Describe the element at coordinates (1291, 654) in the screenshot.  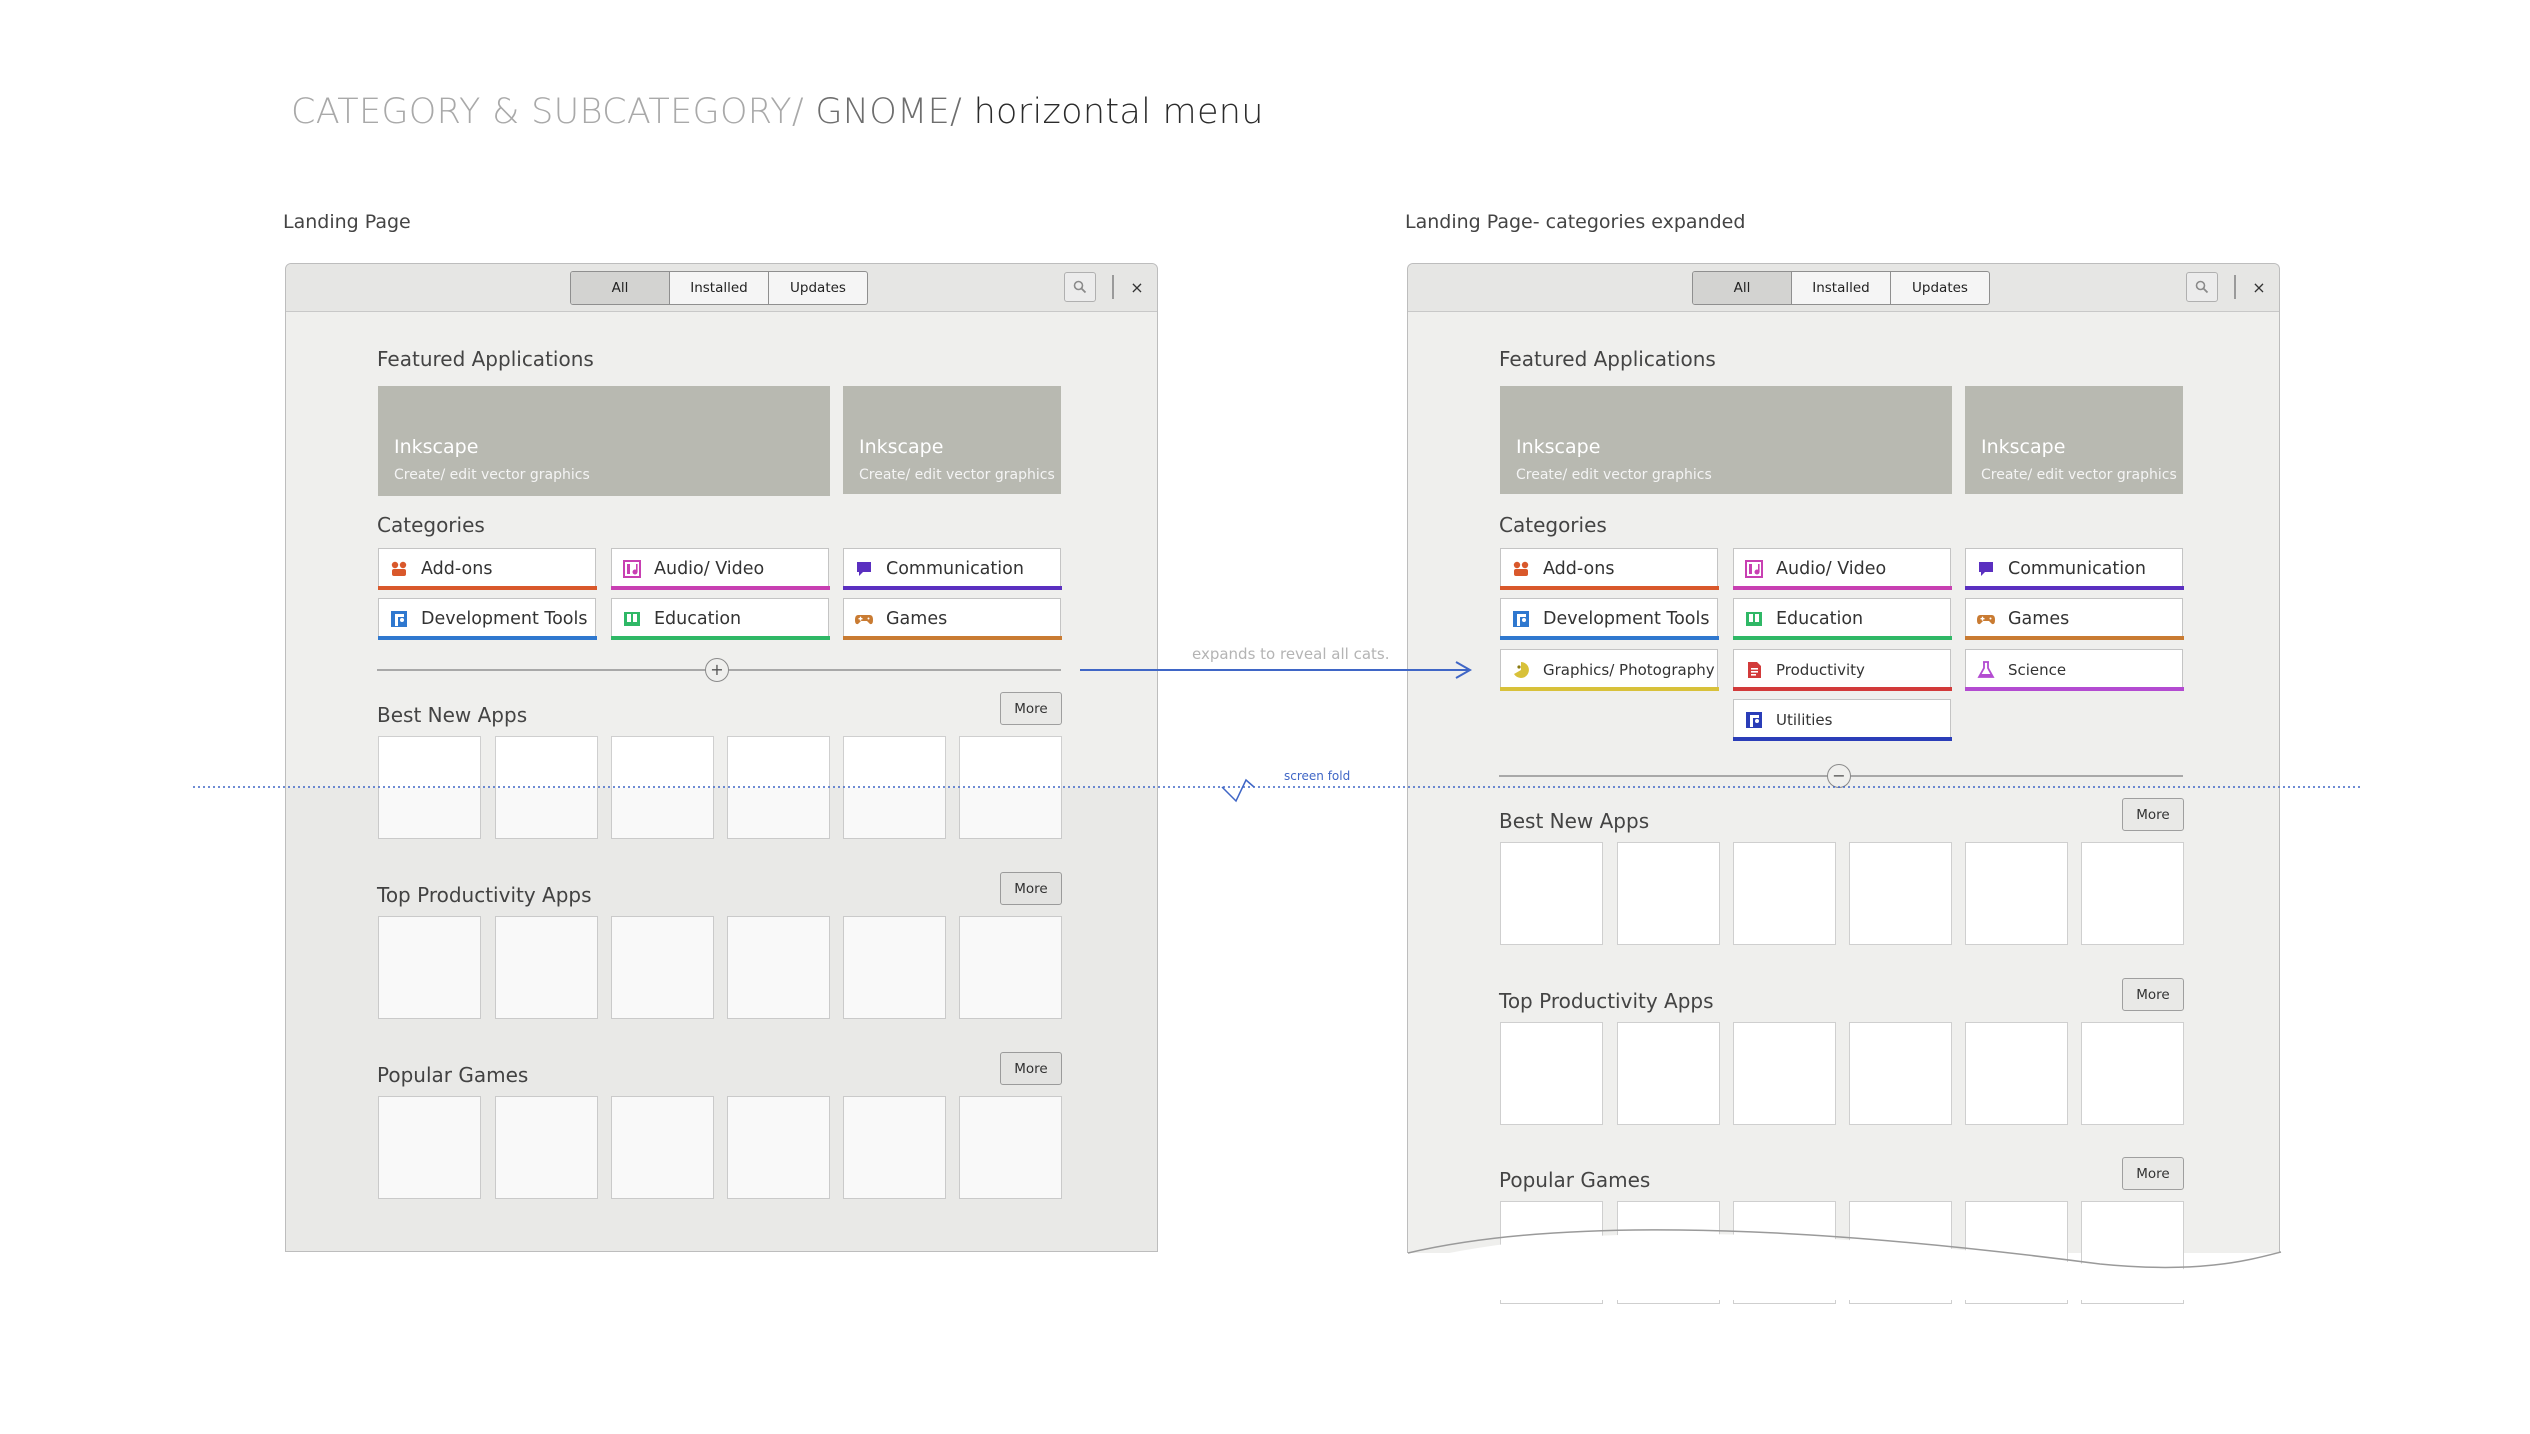
I see `expand-annotation: expands to reveal all cats.` at that location.